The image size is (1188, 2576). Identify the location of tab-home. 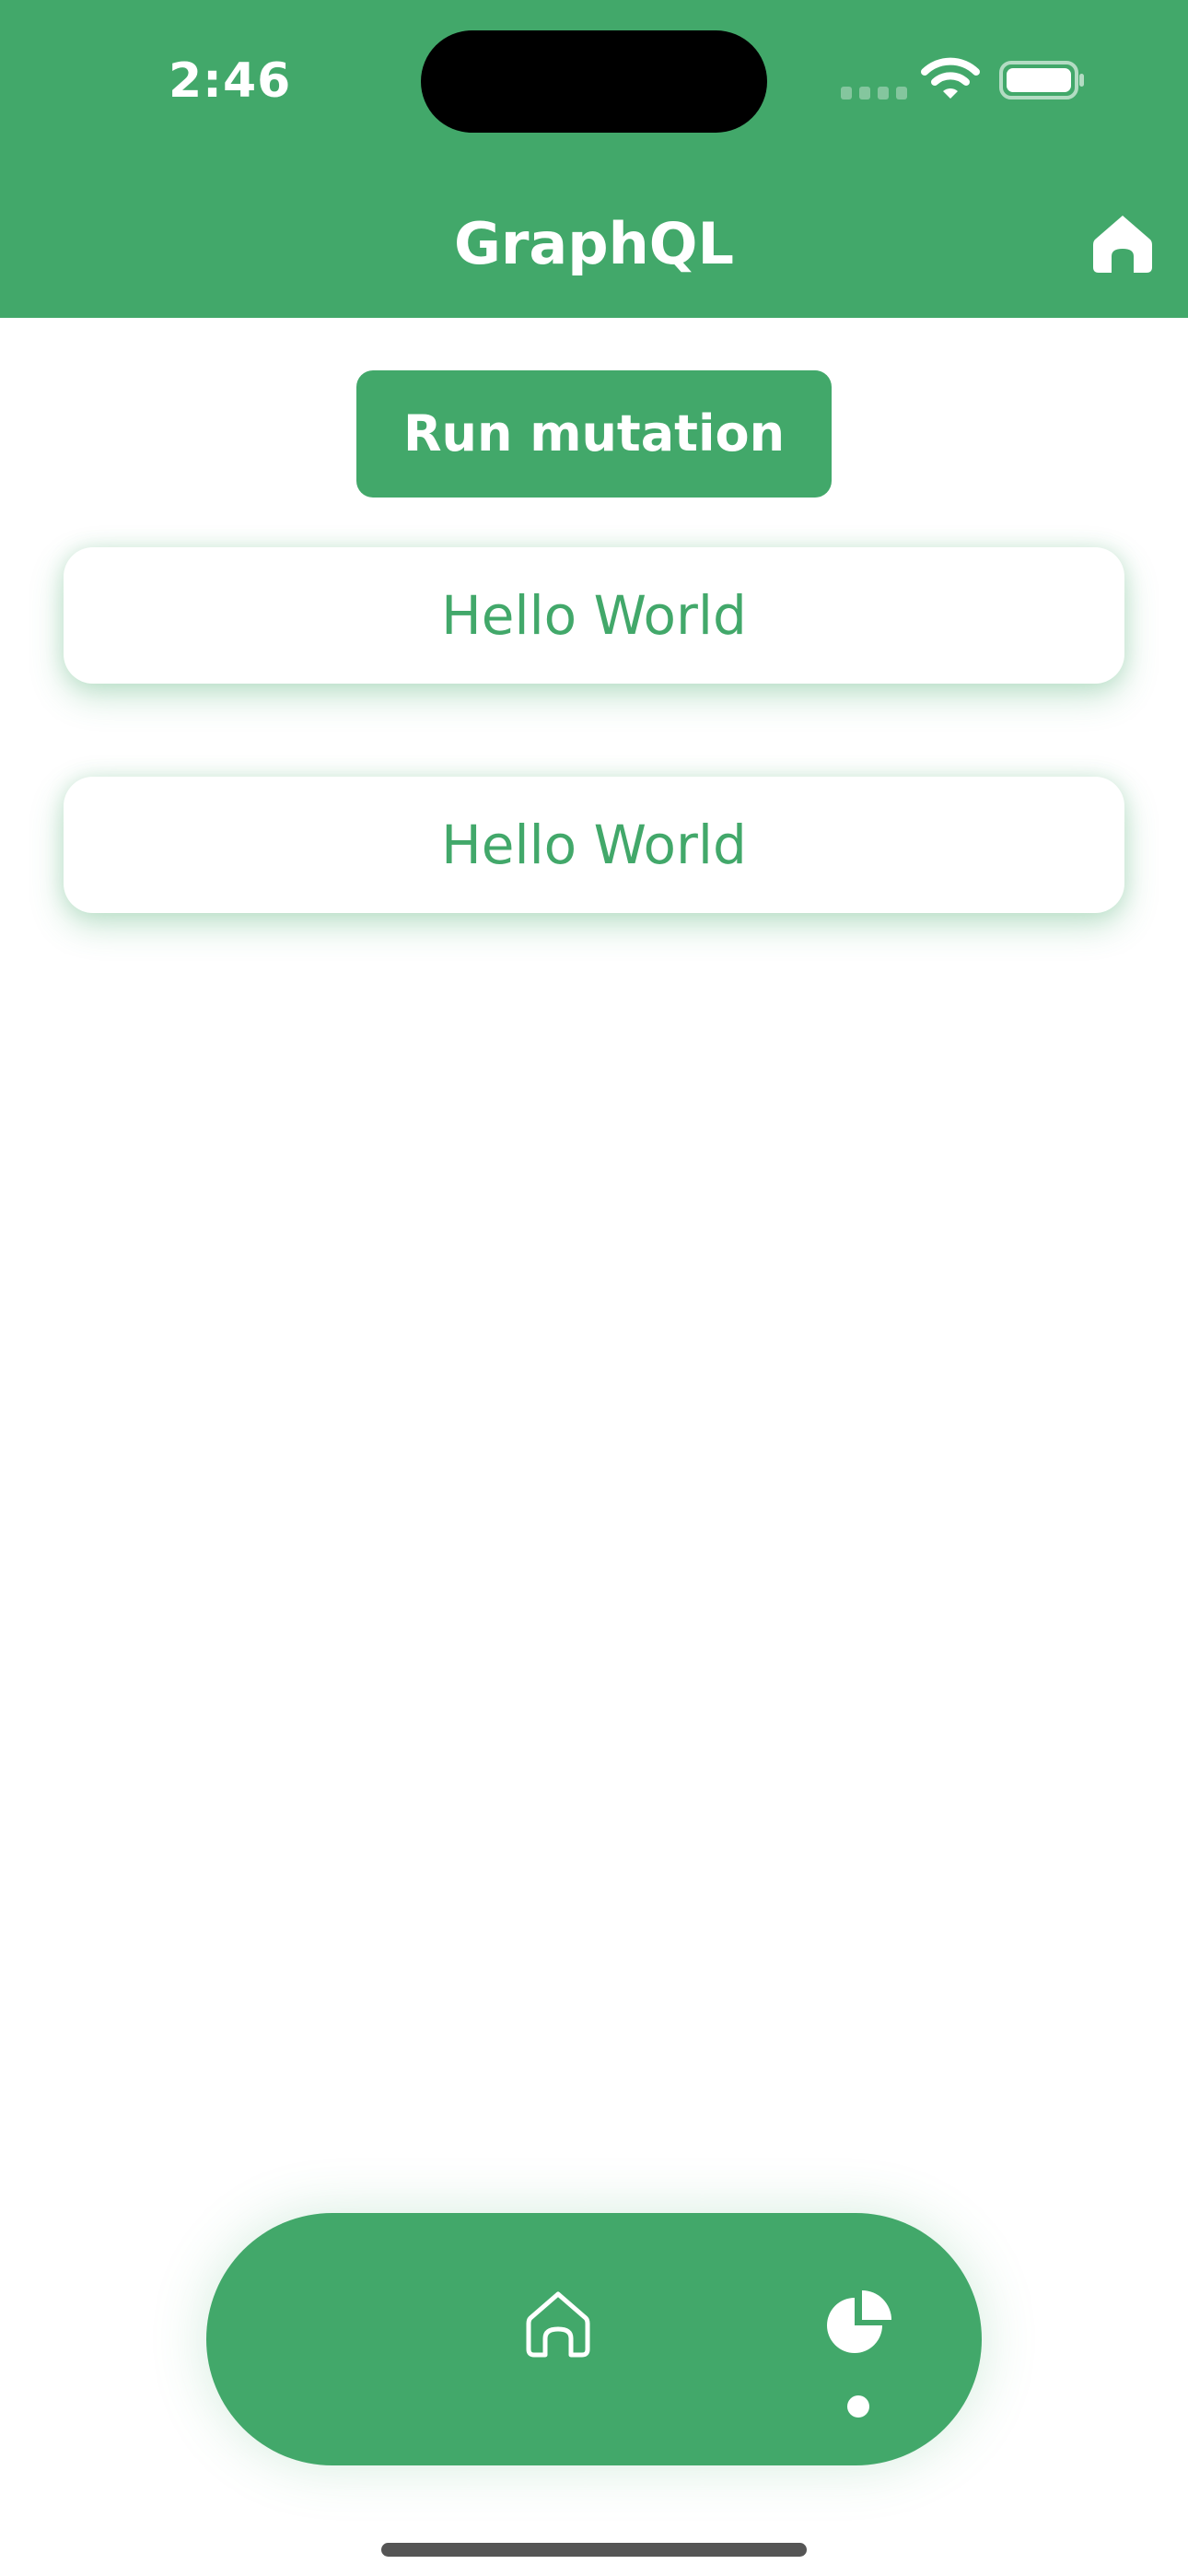
(558, 2339).